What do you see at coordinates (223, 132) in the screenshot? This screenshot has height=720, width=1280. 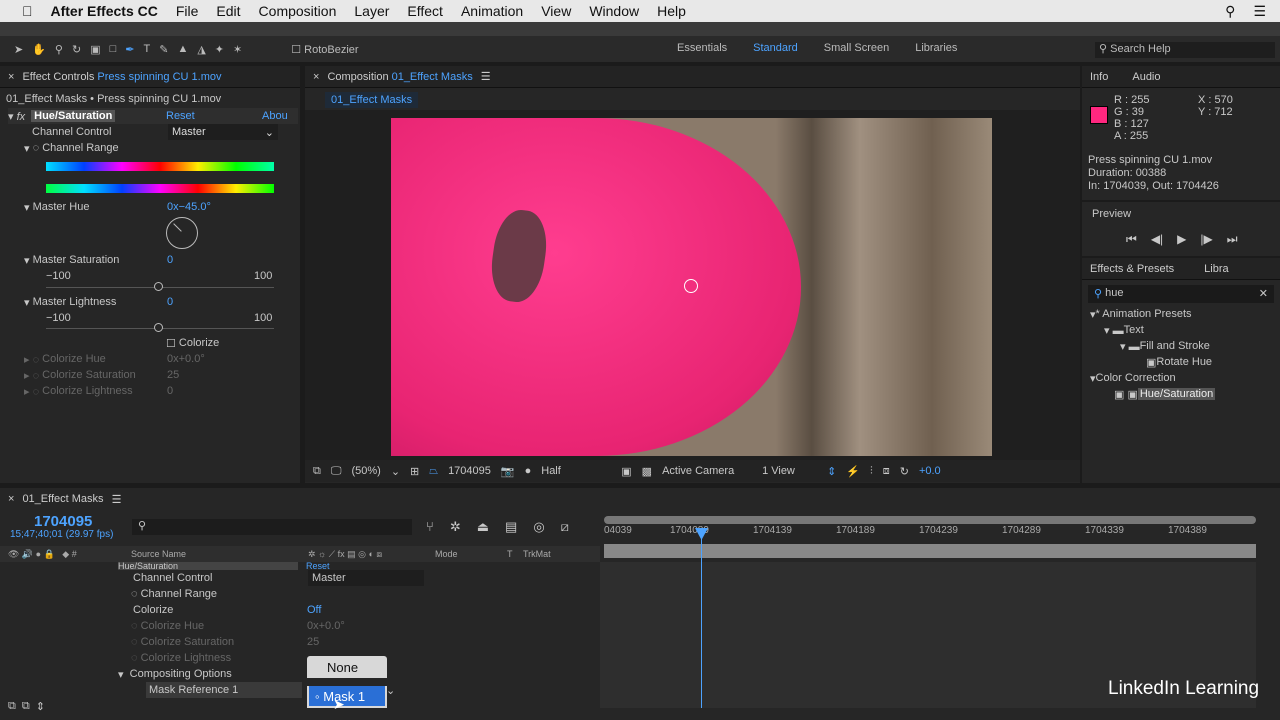 I see `channel-control-dropdown: Master ⌄` at bounding box center [223, 132].